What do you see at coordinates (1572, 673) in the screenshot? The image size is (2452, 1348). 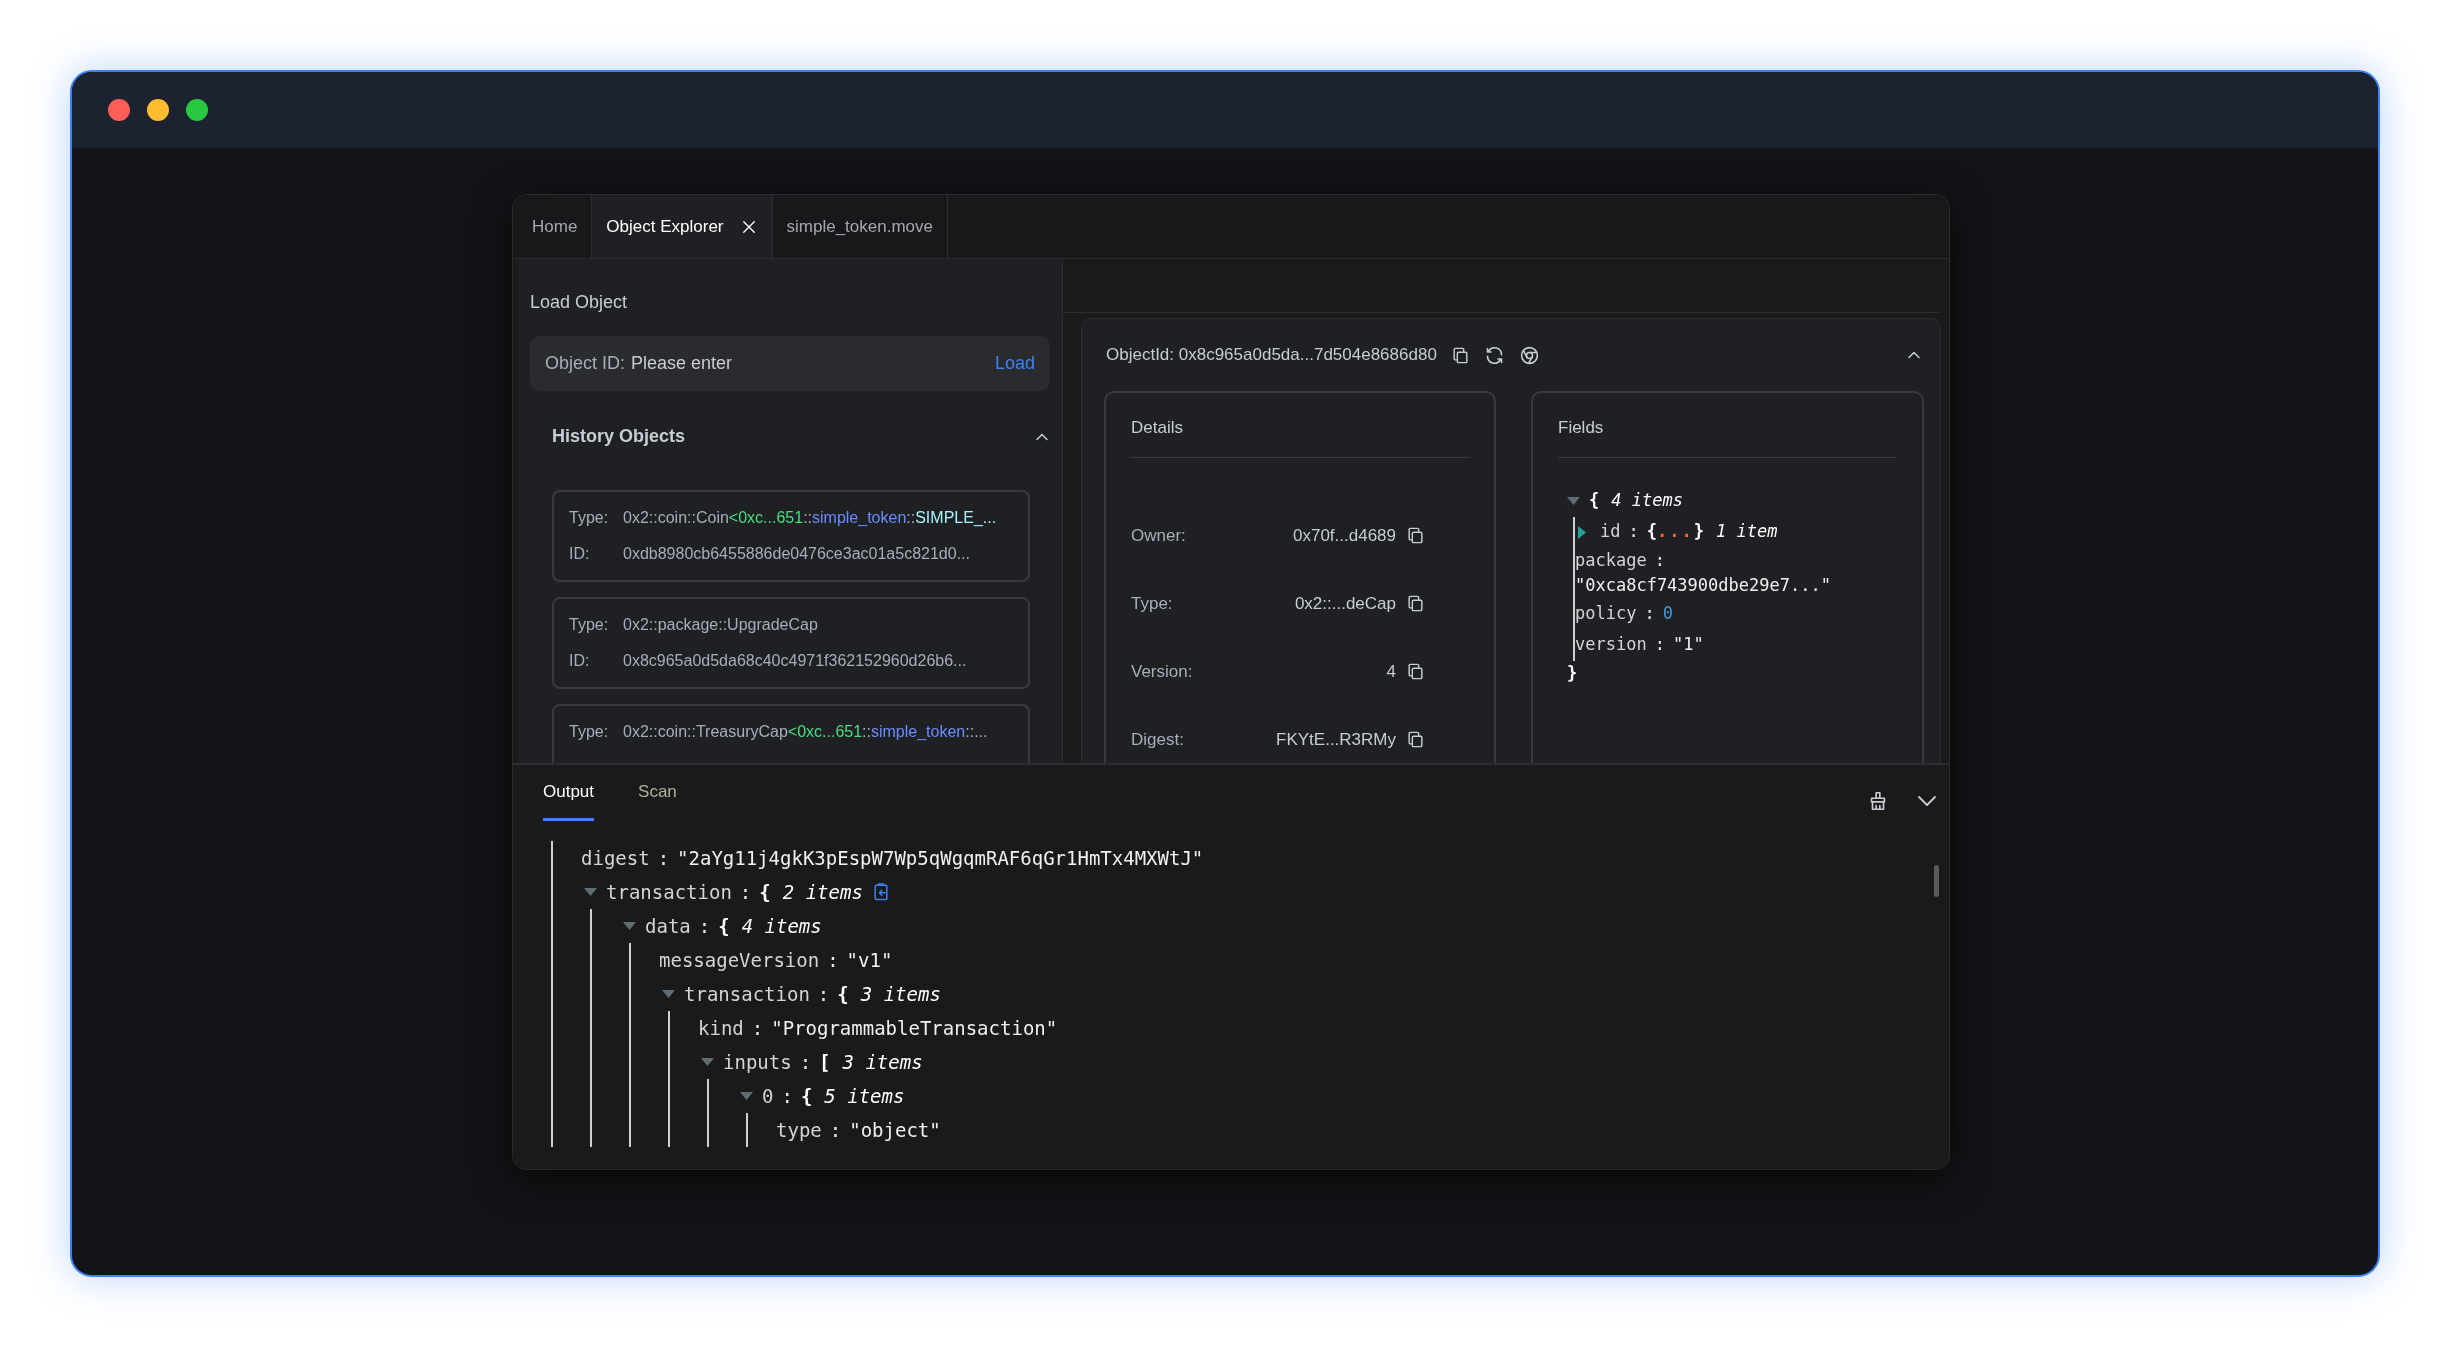 I see `closing-bracket: }` at bounding box center [1572, 673].